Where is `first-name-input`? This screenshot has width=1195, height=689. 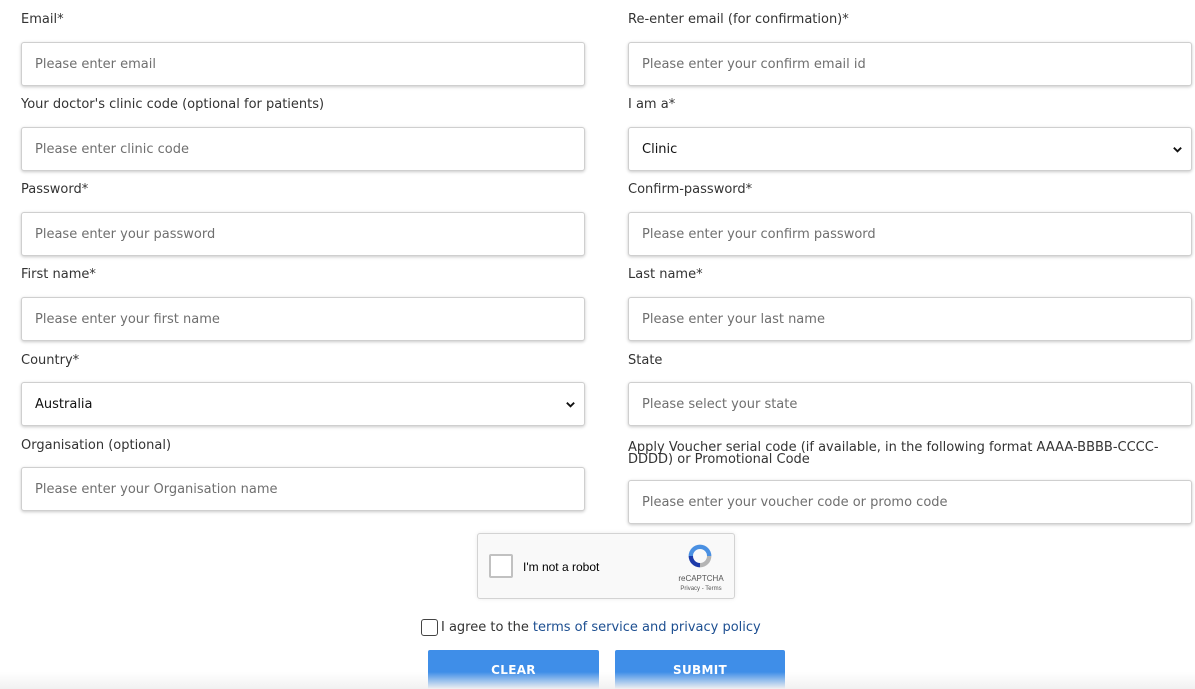
first-name-input is located at coordinates (309, 319).